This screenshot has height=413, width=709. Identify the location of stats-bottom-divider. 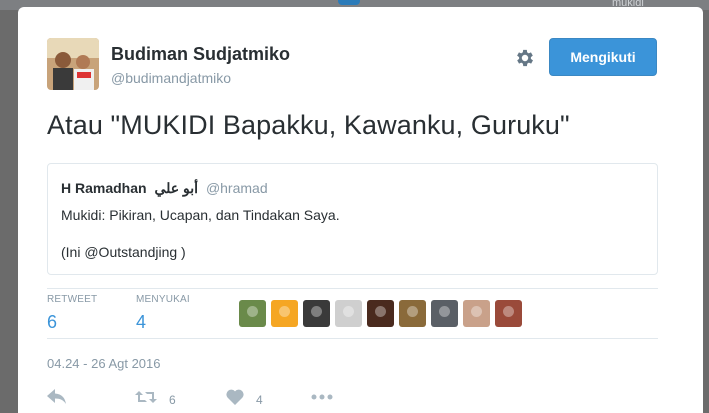
(352, 338).